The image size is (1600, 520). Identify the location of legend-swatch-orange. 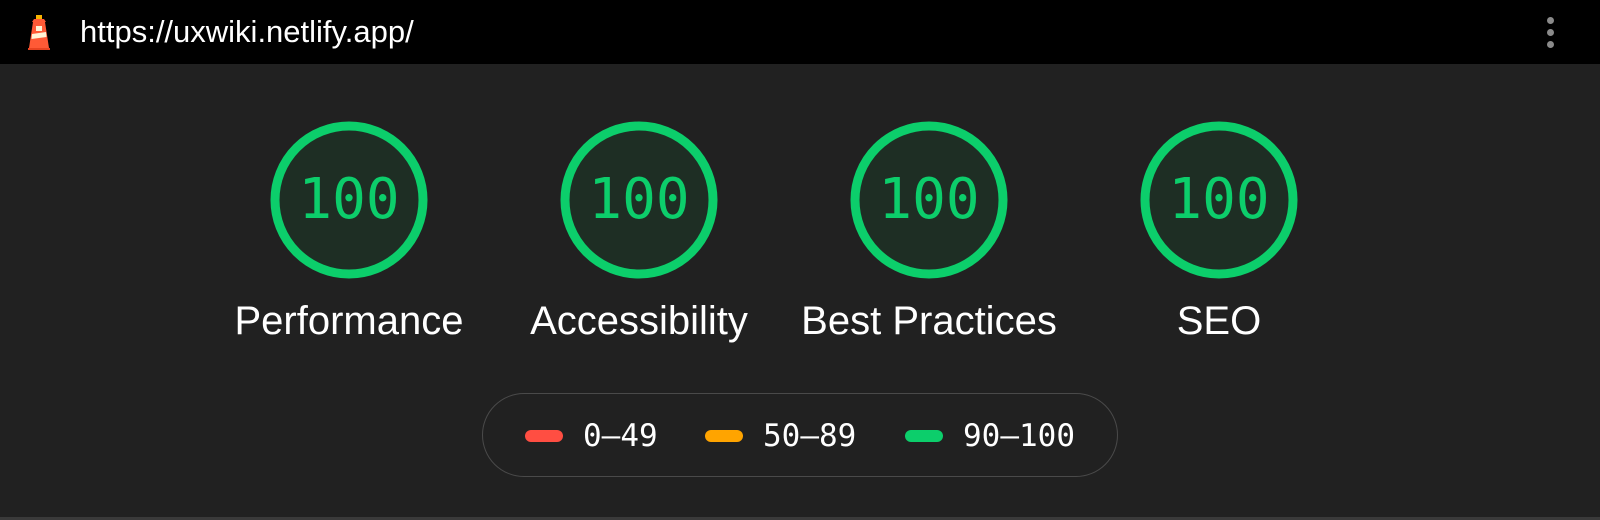
(724, 436).